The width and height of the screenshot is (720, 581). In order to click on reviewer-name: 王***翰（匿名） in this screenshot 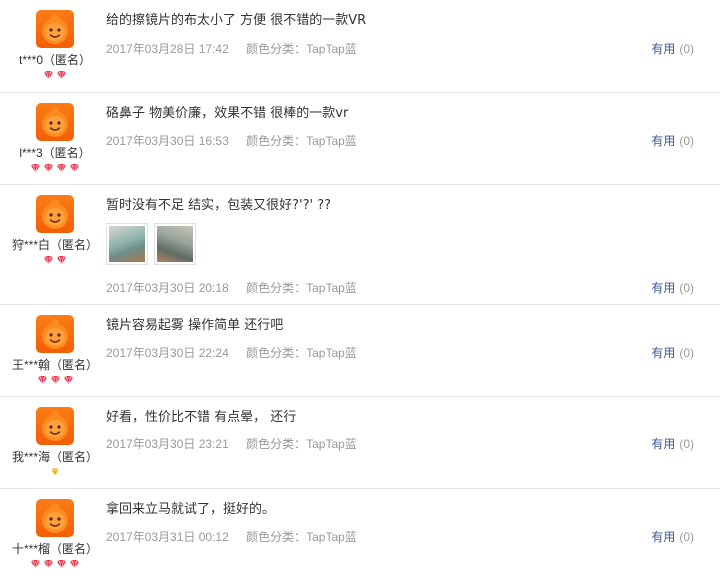, I will do `click(55, 364)`.